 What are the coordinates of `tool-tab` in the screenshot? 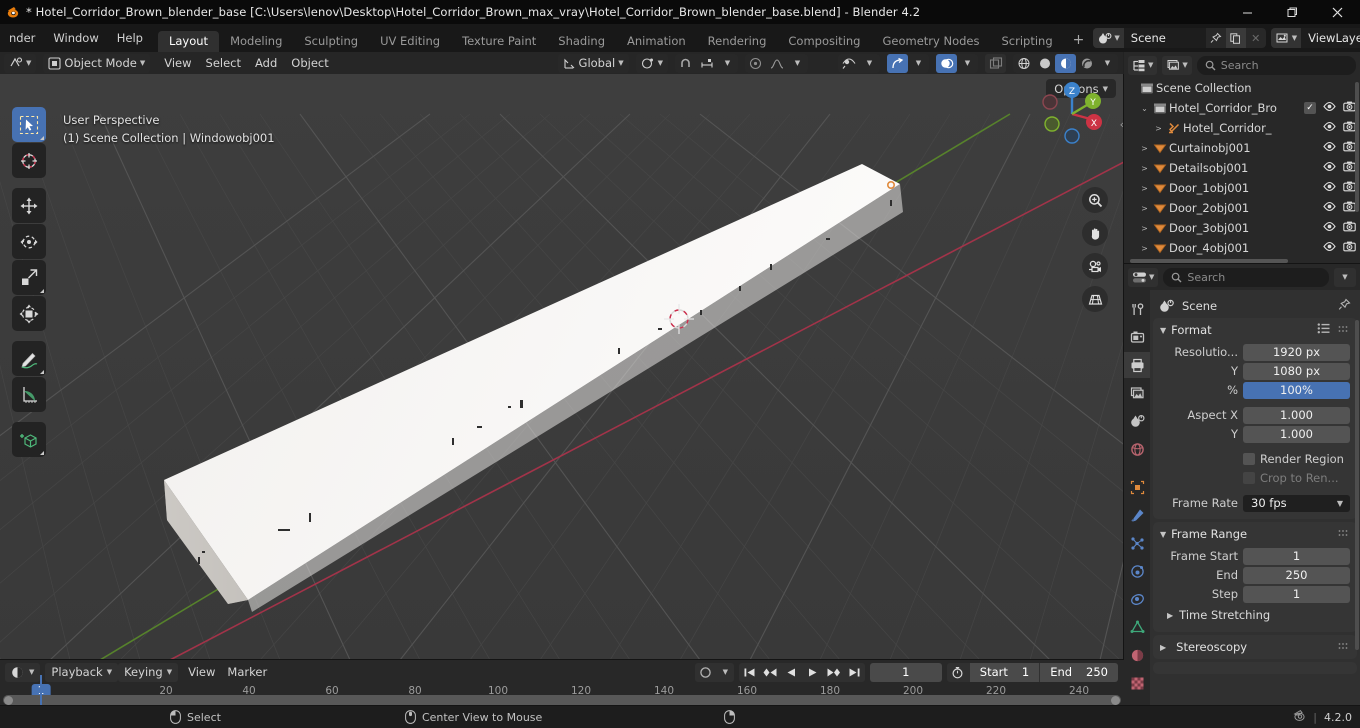 It's located at (1137, 309).